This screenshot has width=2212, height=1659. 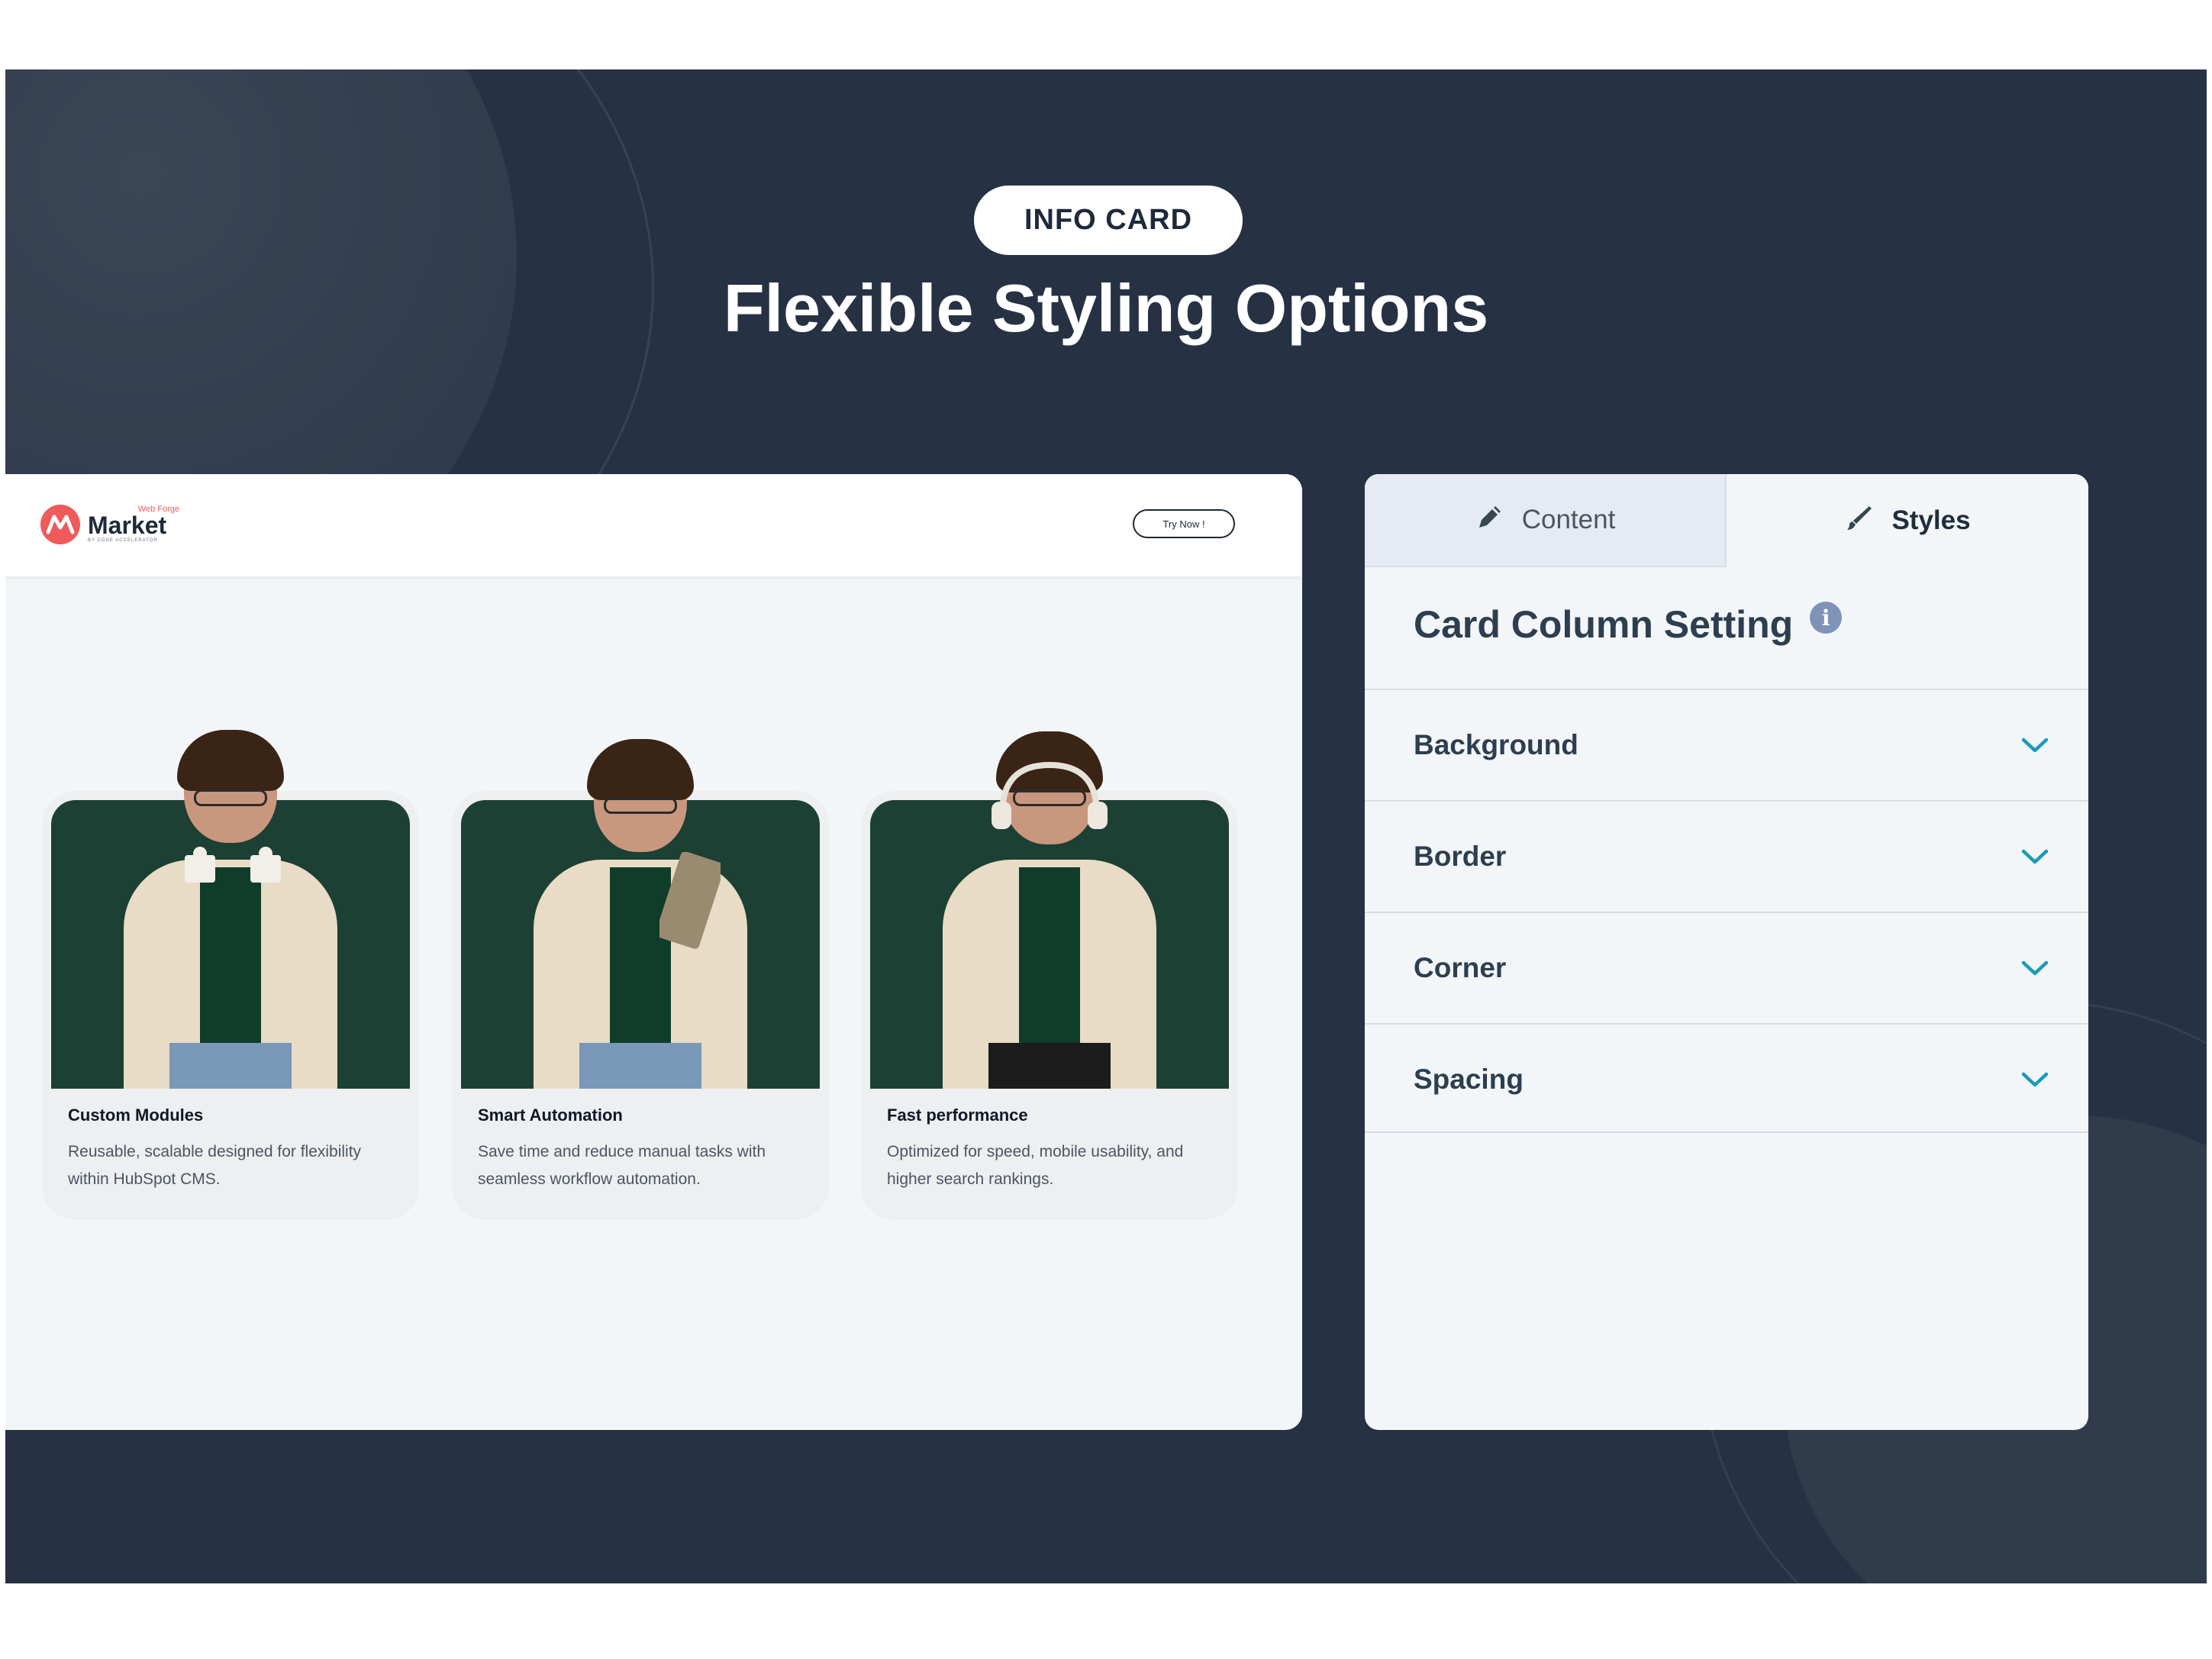 I want to click on info-card-badge: INFO CARD, so click(x=1108, y=220).